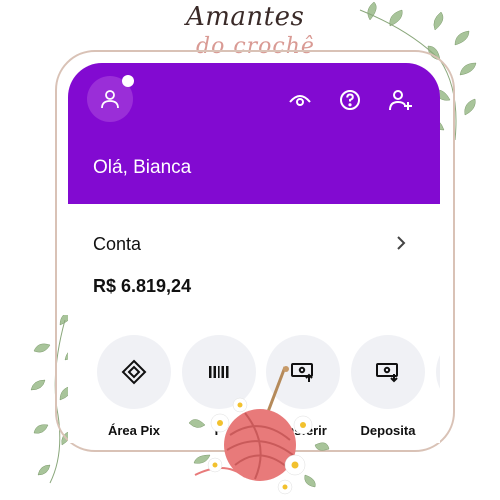 The width and height of the screenshot is (500, 500). Describe the element at coordinates (388, 430) in the screenshot. I see `action-deposit-label: Deposita` at that location.